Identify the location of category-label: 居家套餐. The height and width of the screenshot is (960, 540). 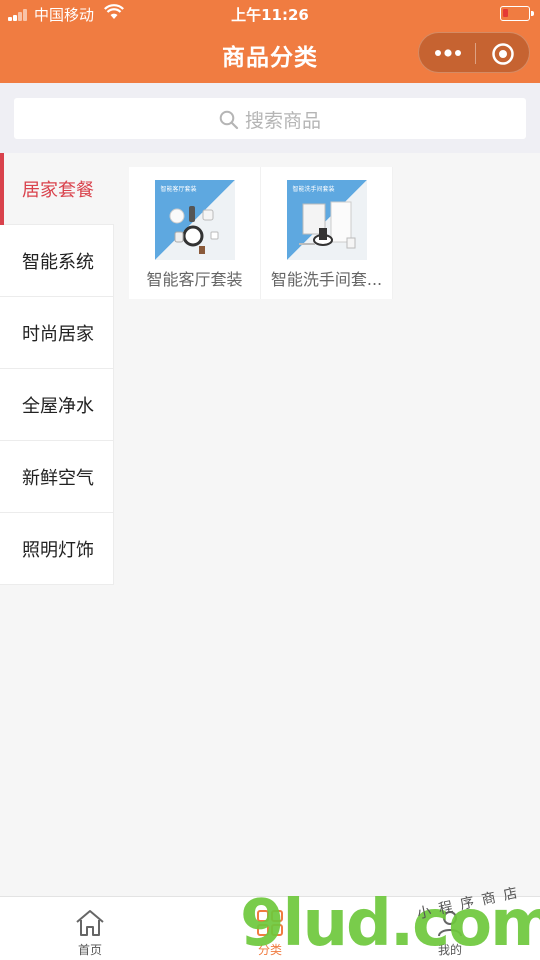
(58, 190).